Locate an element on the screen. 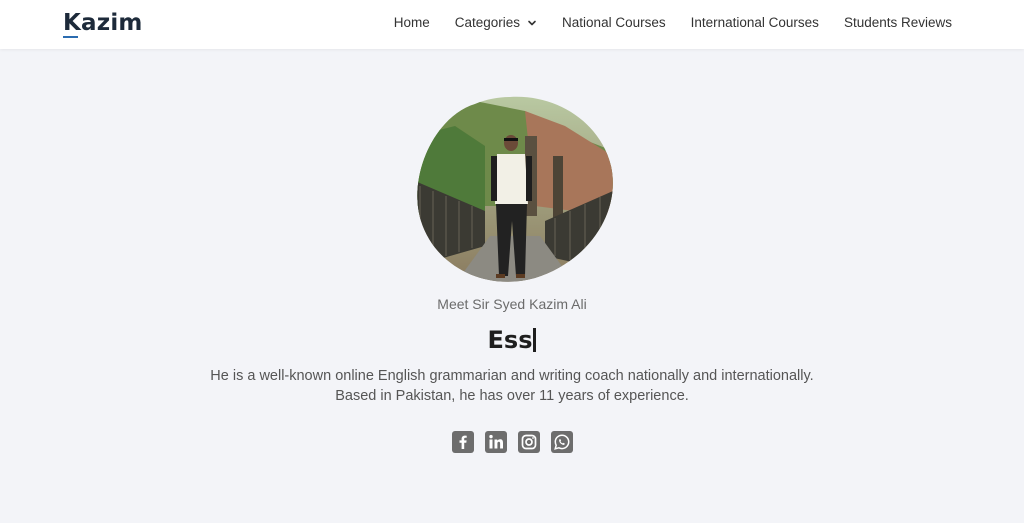  nav-item-students-reviews: Students Reviews is located at coordinates (898, 22).